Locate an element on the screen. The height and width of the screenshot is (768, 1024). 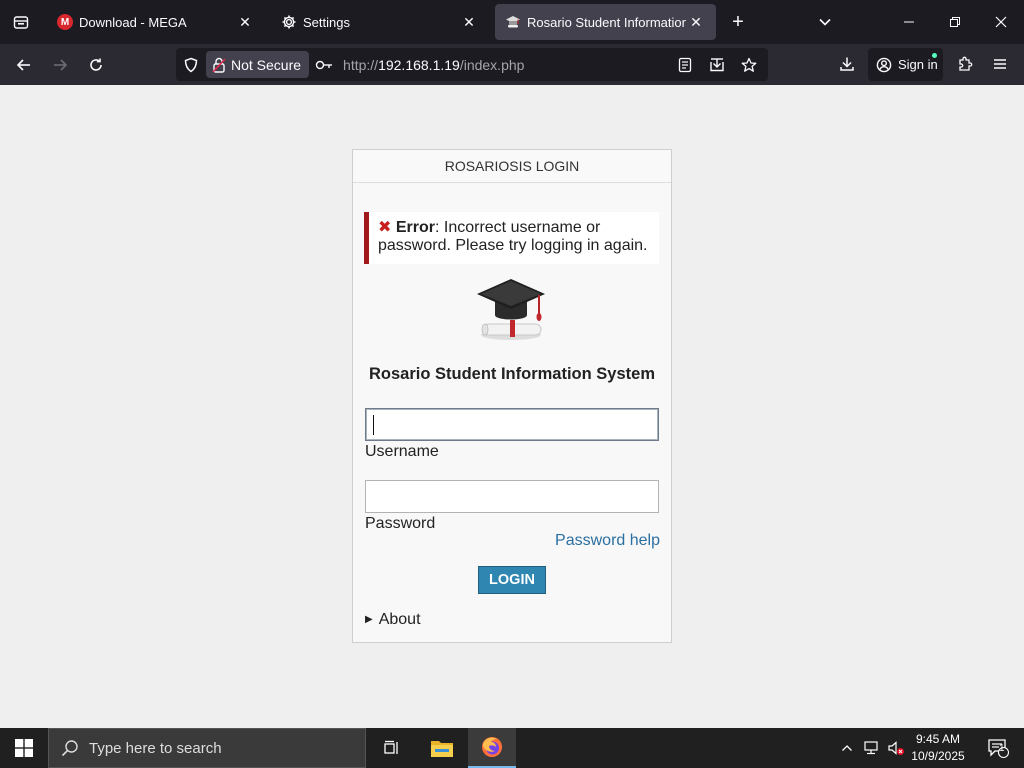
passwords-key-button is located at coordinates (324, 65).